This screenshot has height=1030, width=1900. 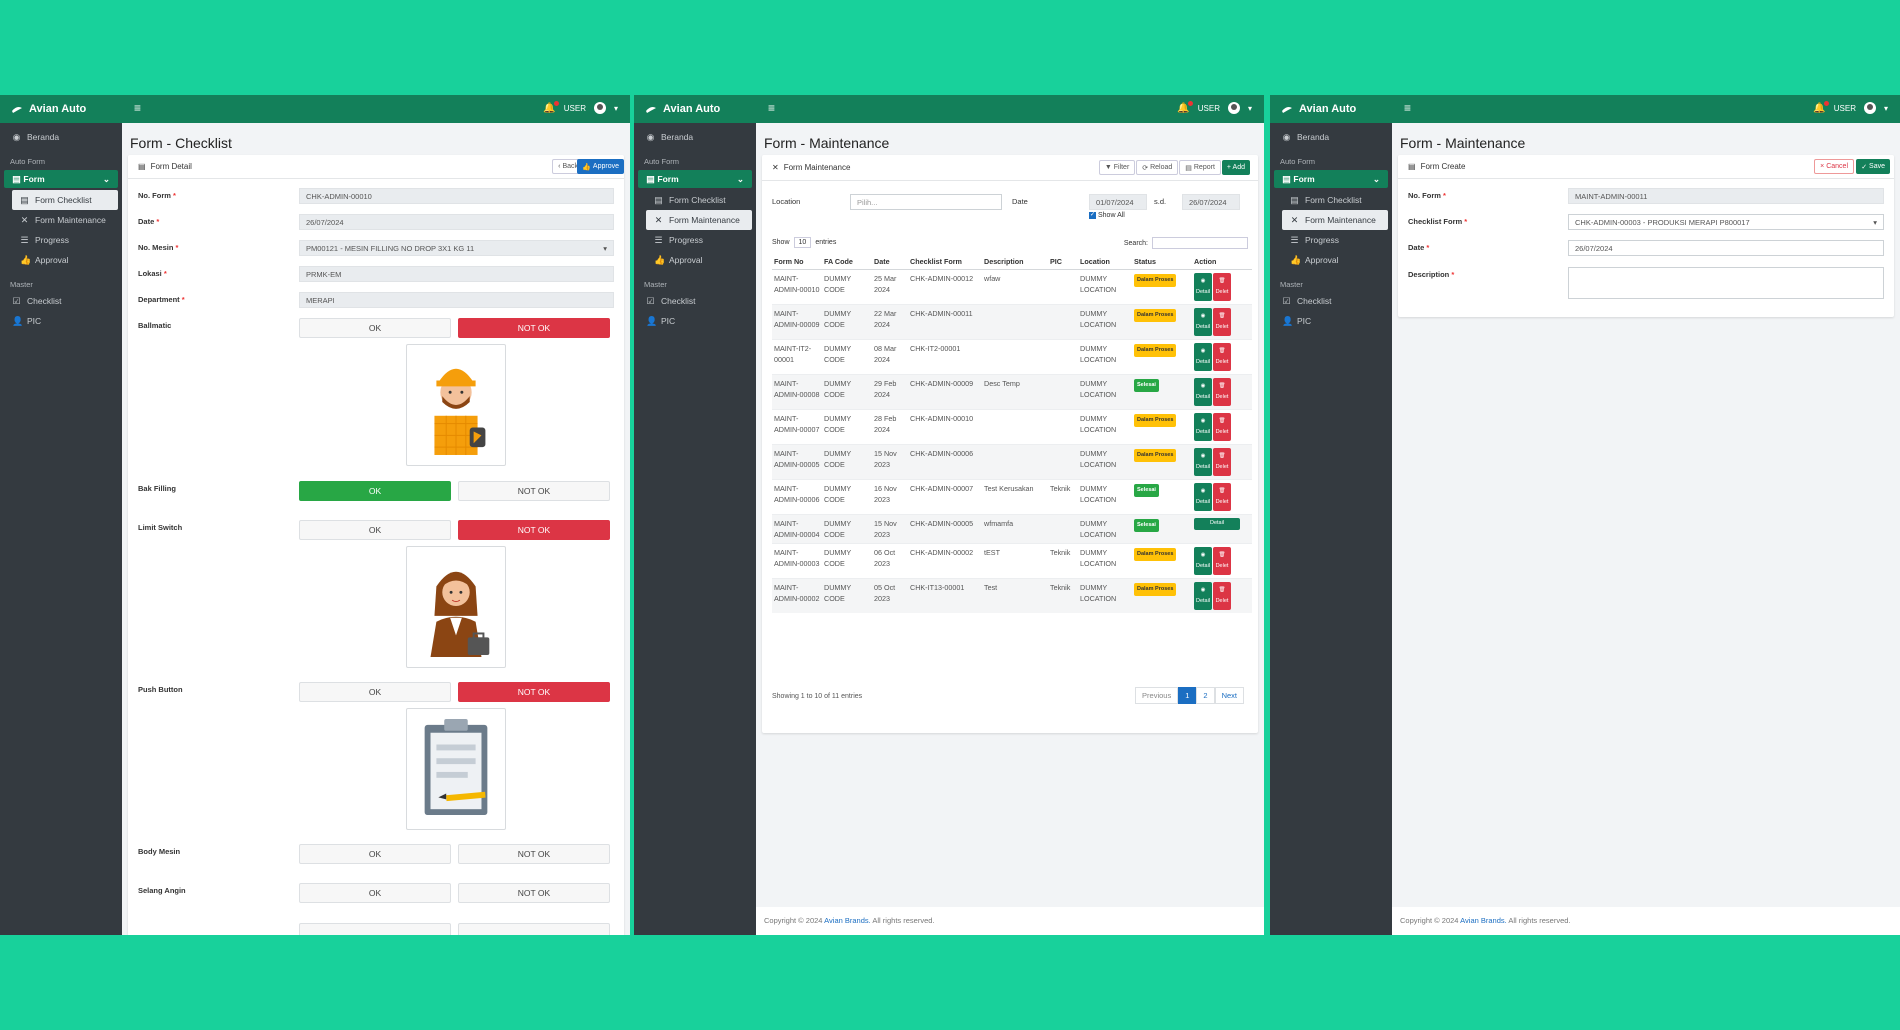 I want to click on department-field: MERAPI, so click(x=456, y=300).